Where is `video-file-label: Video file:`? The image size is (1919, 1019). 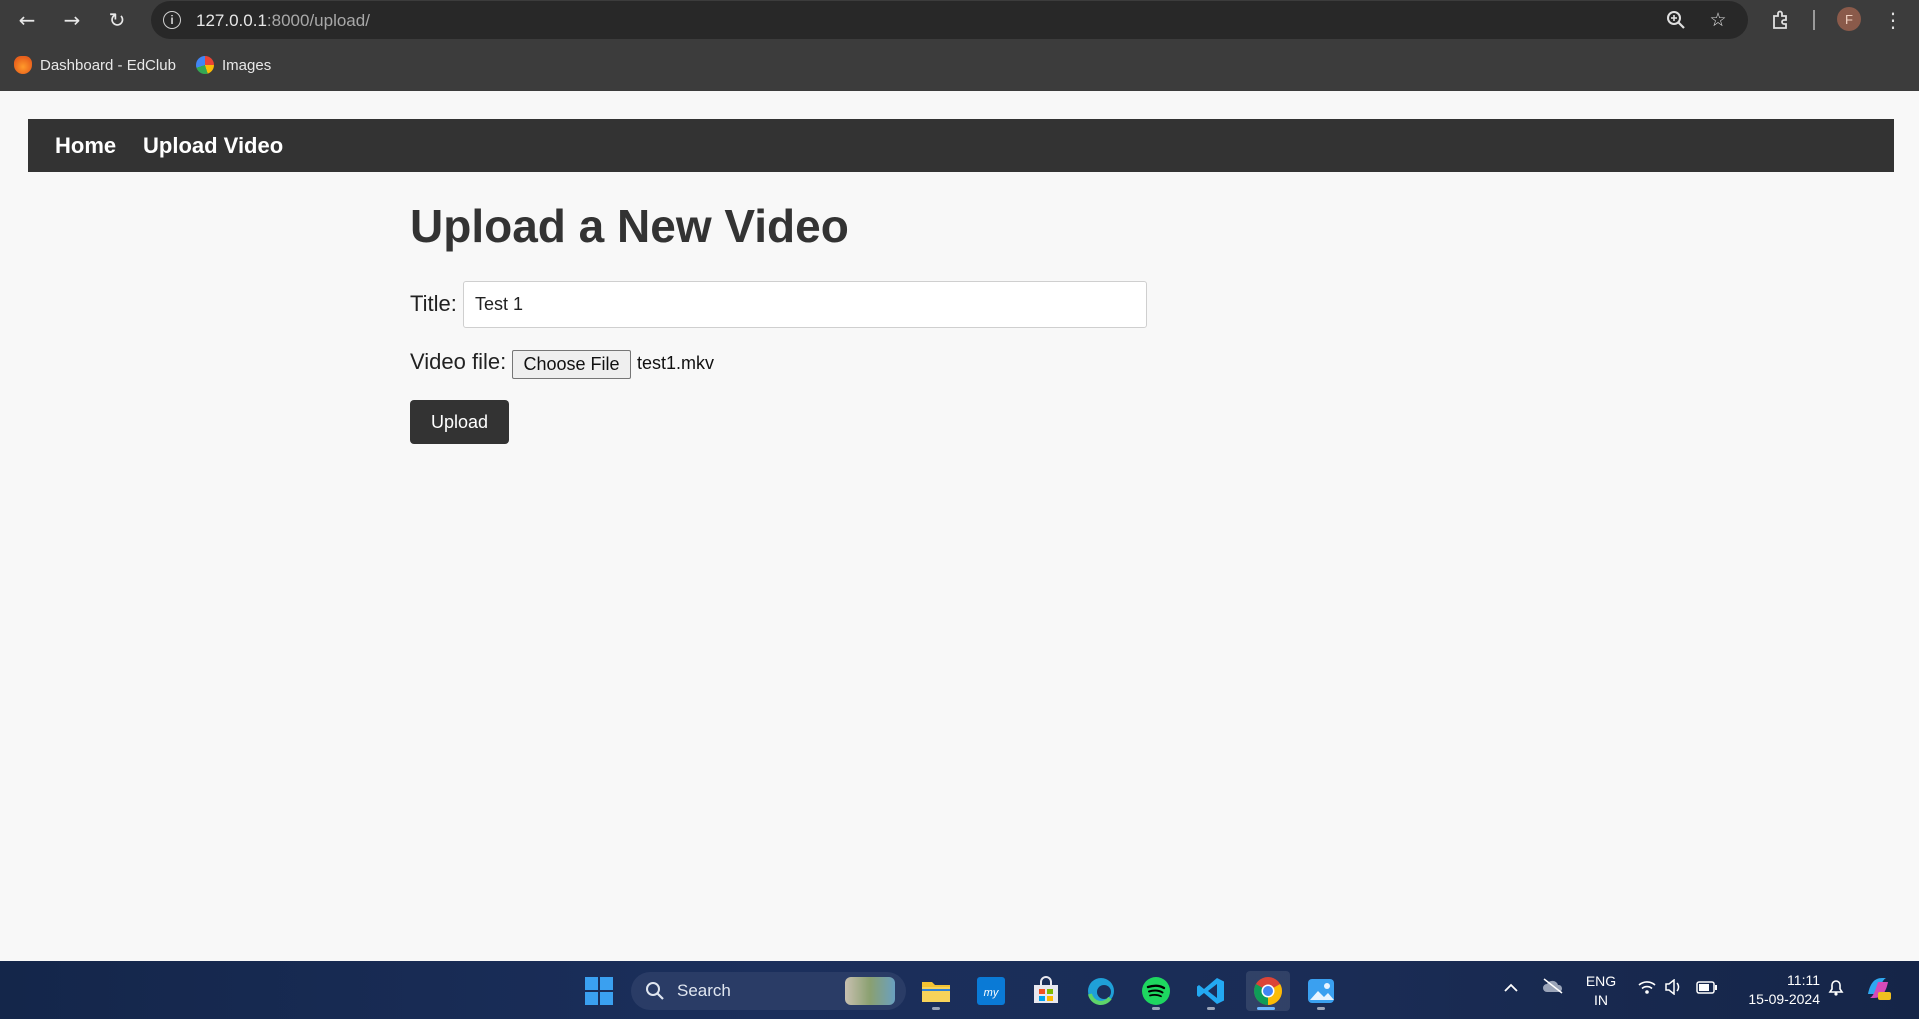
video-file-label: Video file: is located at coordinates (458, 361).